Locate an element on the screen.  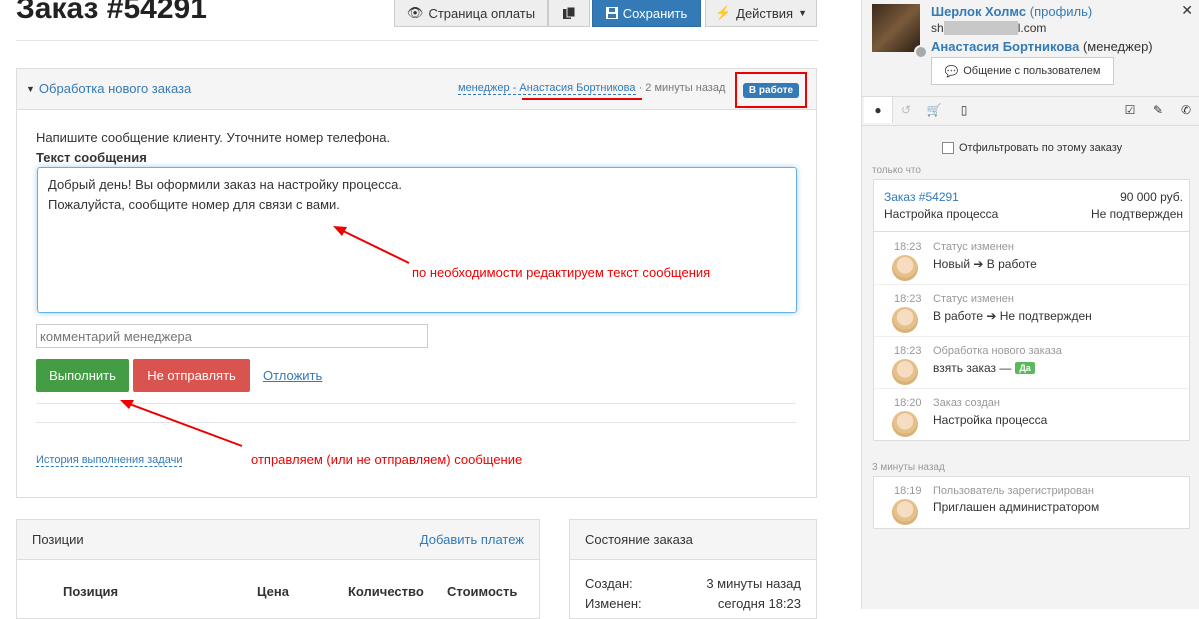
yes-badge: Да is located at coordinates (1025, 368).